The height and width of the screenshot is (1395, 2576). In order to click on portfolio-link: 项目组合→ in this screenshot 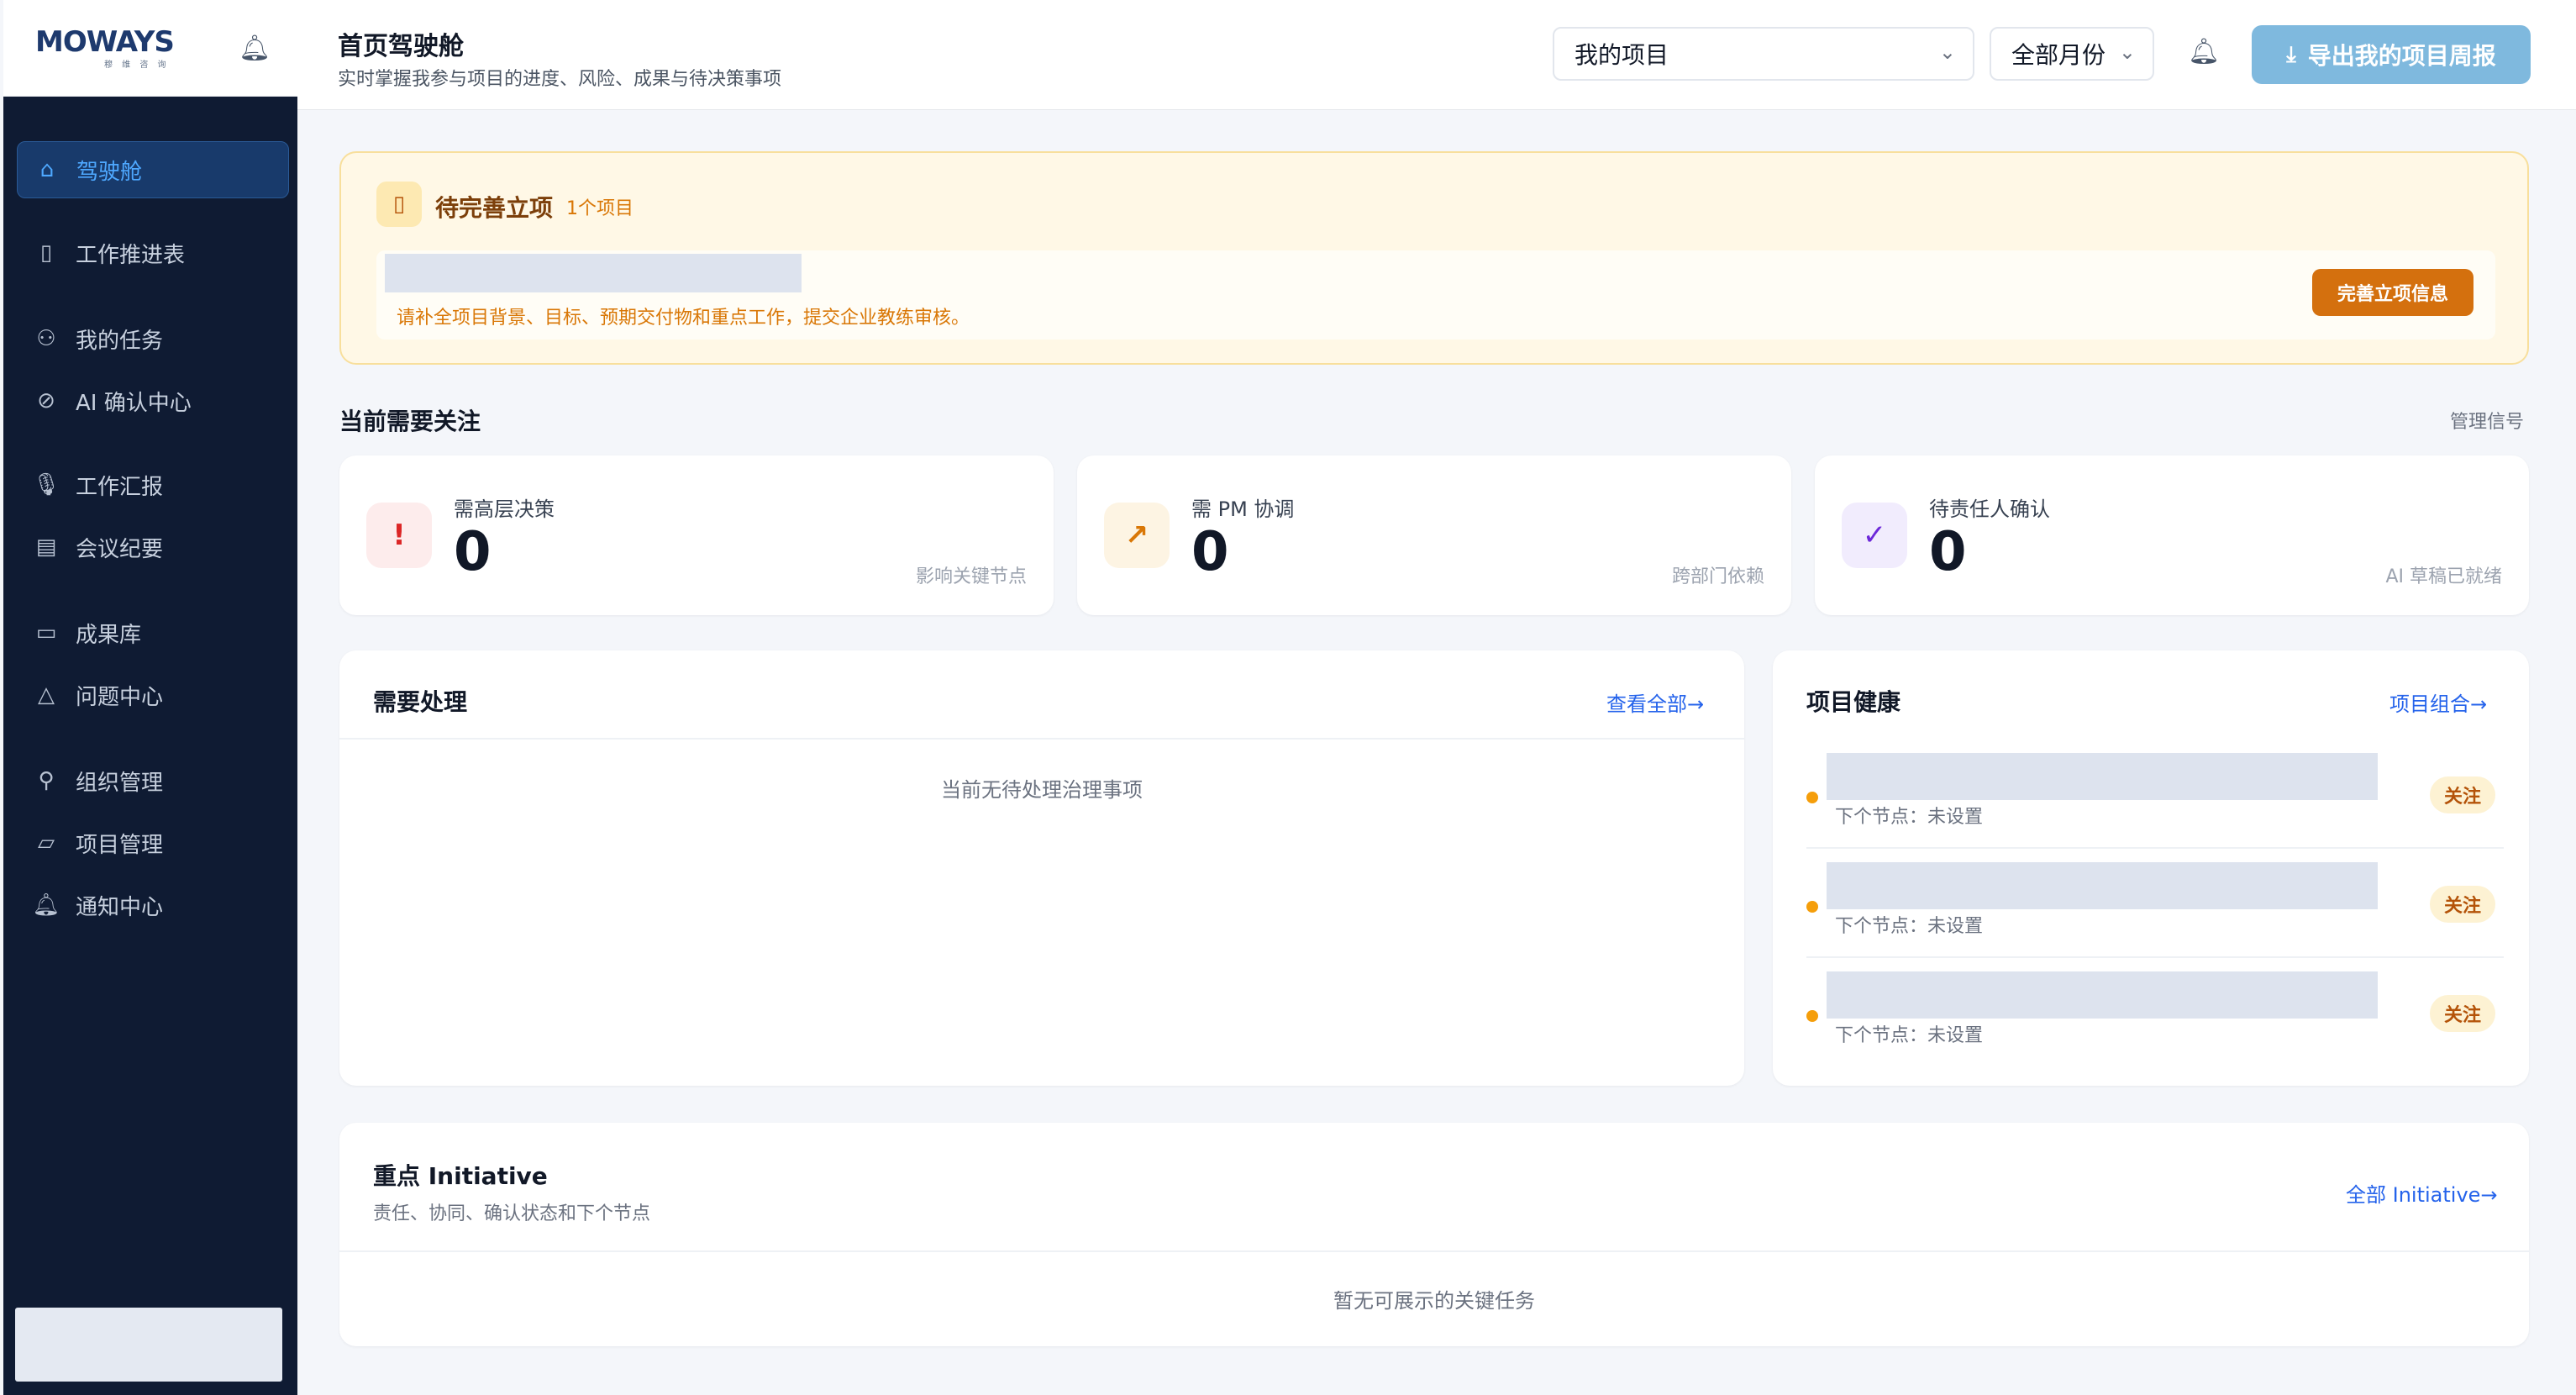, I will do `click(2438, 702)`.